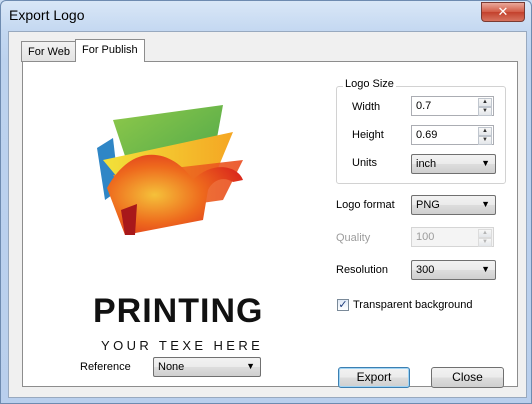  I want to click on logo-format-select: PNG ▼, so click(453, 205).